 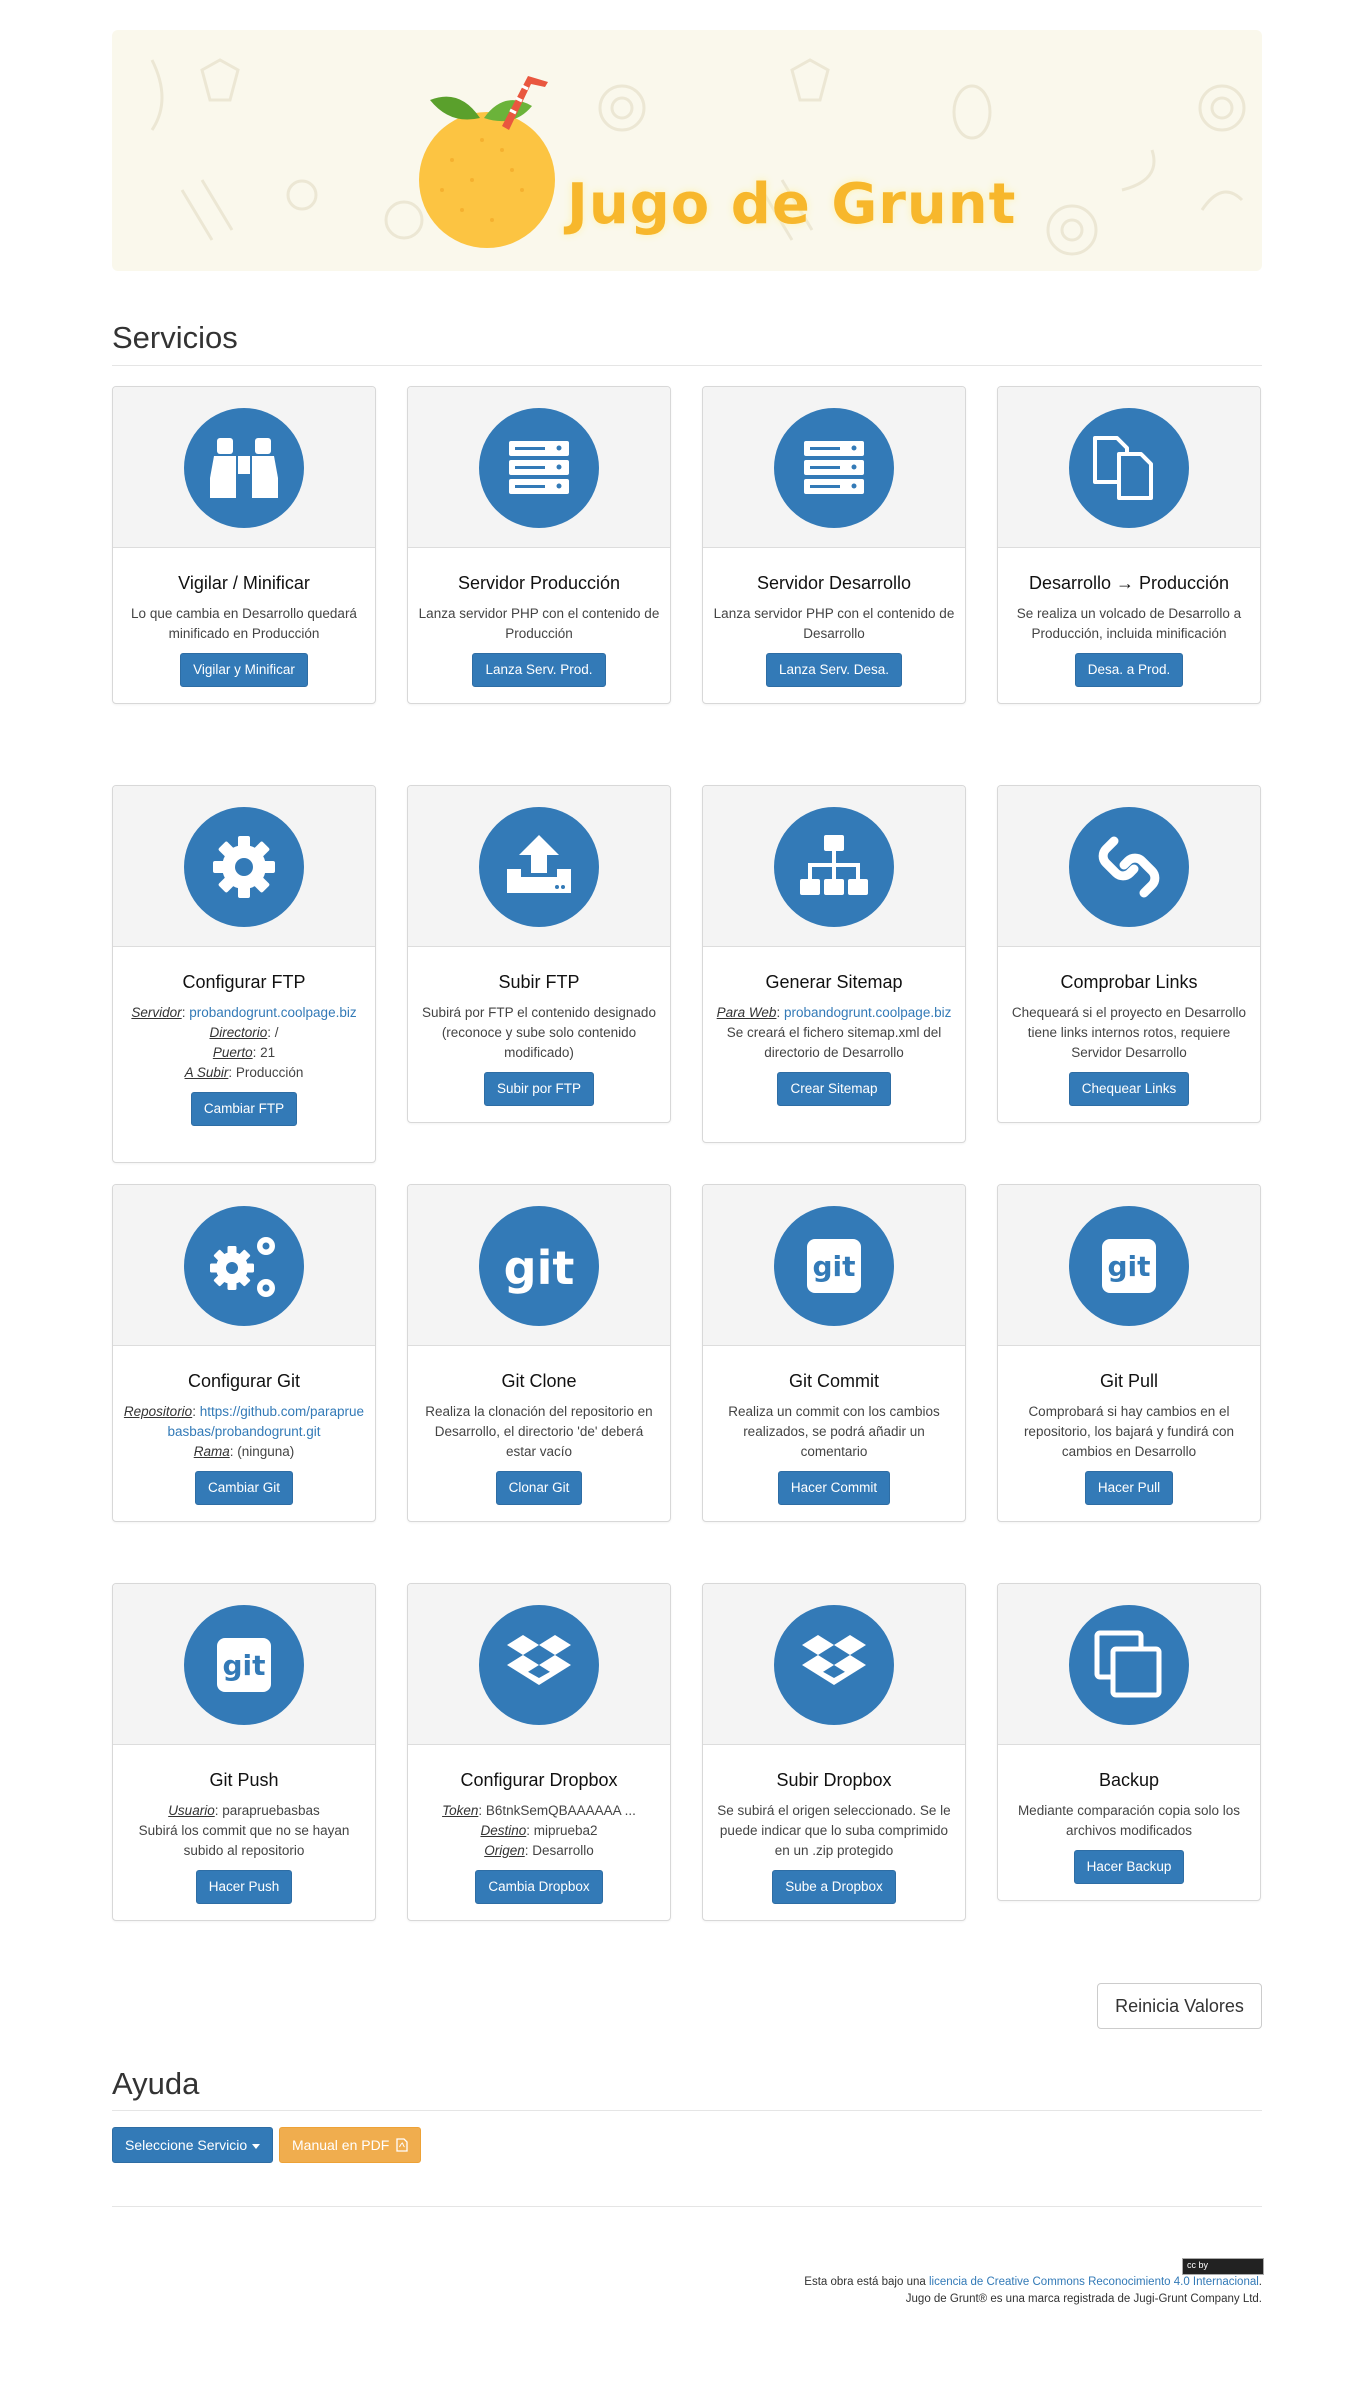 What do you see at coordinates (834, 1780) in the screenshot?
I see `card-title: Subir Dropbox` at bounding box center [834, 1780].